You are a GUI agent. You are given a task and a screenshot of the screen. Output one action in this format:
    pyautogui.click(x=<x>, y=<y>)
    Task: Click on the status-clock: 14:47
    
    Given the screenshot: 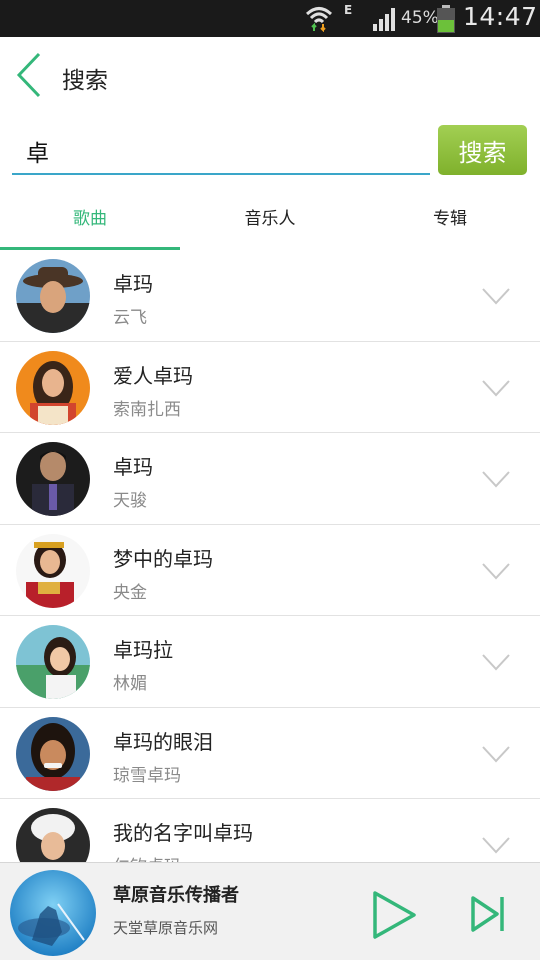 What is the action you would take?
    pyautogui.click(x=500, y=16)
    